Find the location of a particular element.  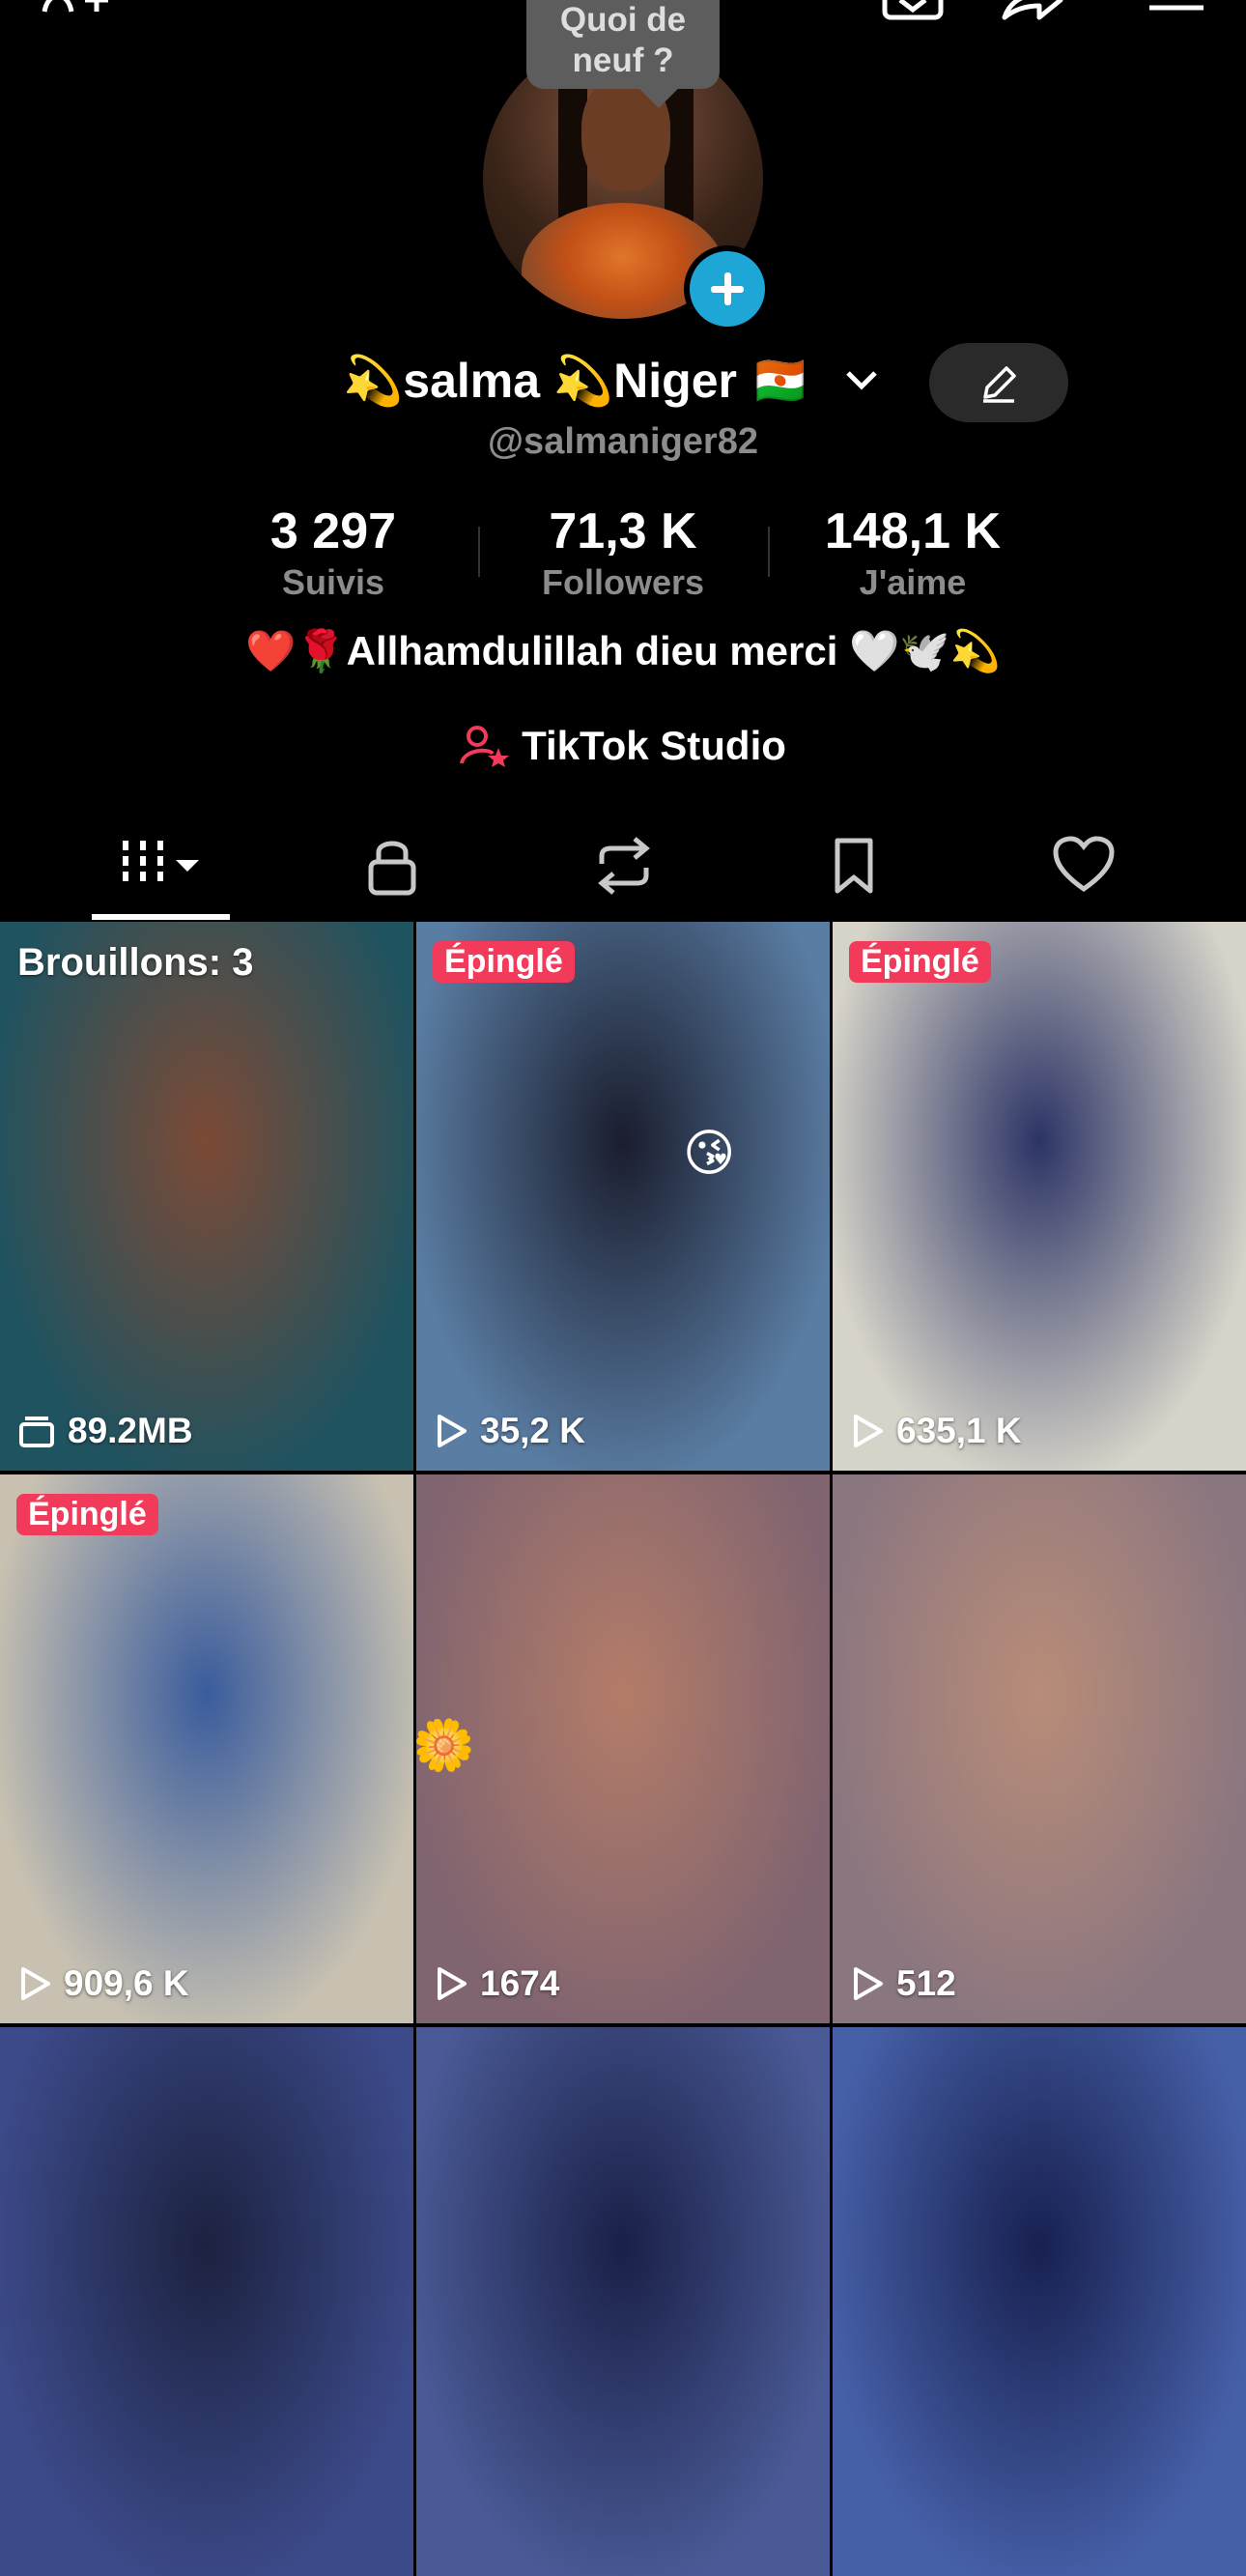

tab-private is located at coordinates (392, 871).